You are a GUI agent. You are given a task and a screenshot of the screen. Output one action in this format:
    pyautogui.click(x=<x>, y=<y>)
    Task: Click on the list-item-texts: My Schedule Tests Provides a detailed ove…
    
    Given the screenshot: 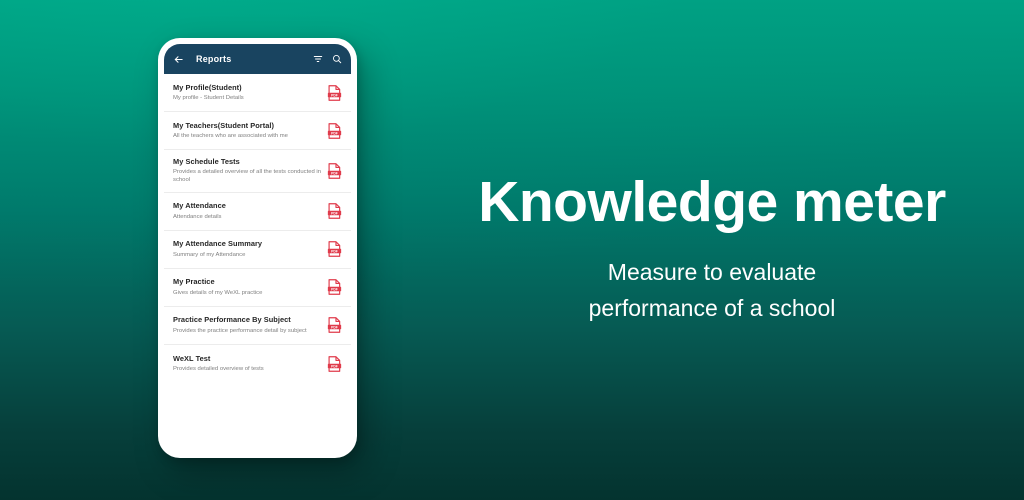 What is the action you would take?
    pyautogui.click(x=247, y=171)
    